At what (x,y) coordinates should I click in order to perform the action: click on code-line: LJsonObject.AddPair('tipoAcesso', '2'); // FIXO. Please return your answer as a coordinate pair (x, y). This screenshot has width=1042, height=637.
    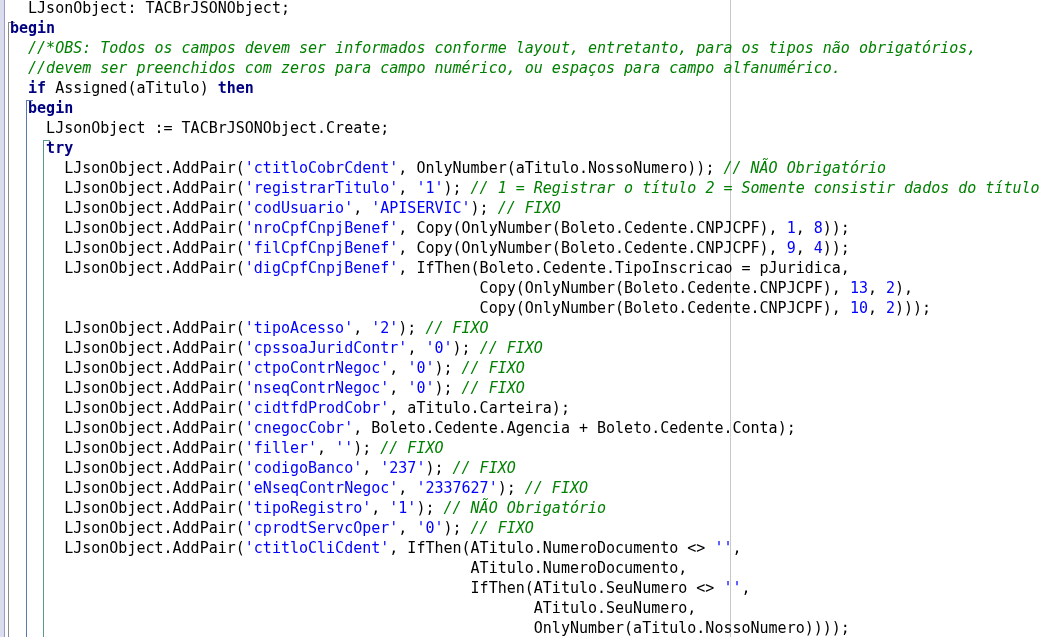
    Looking at the image, I should click on (276, 328).